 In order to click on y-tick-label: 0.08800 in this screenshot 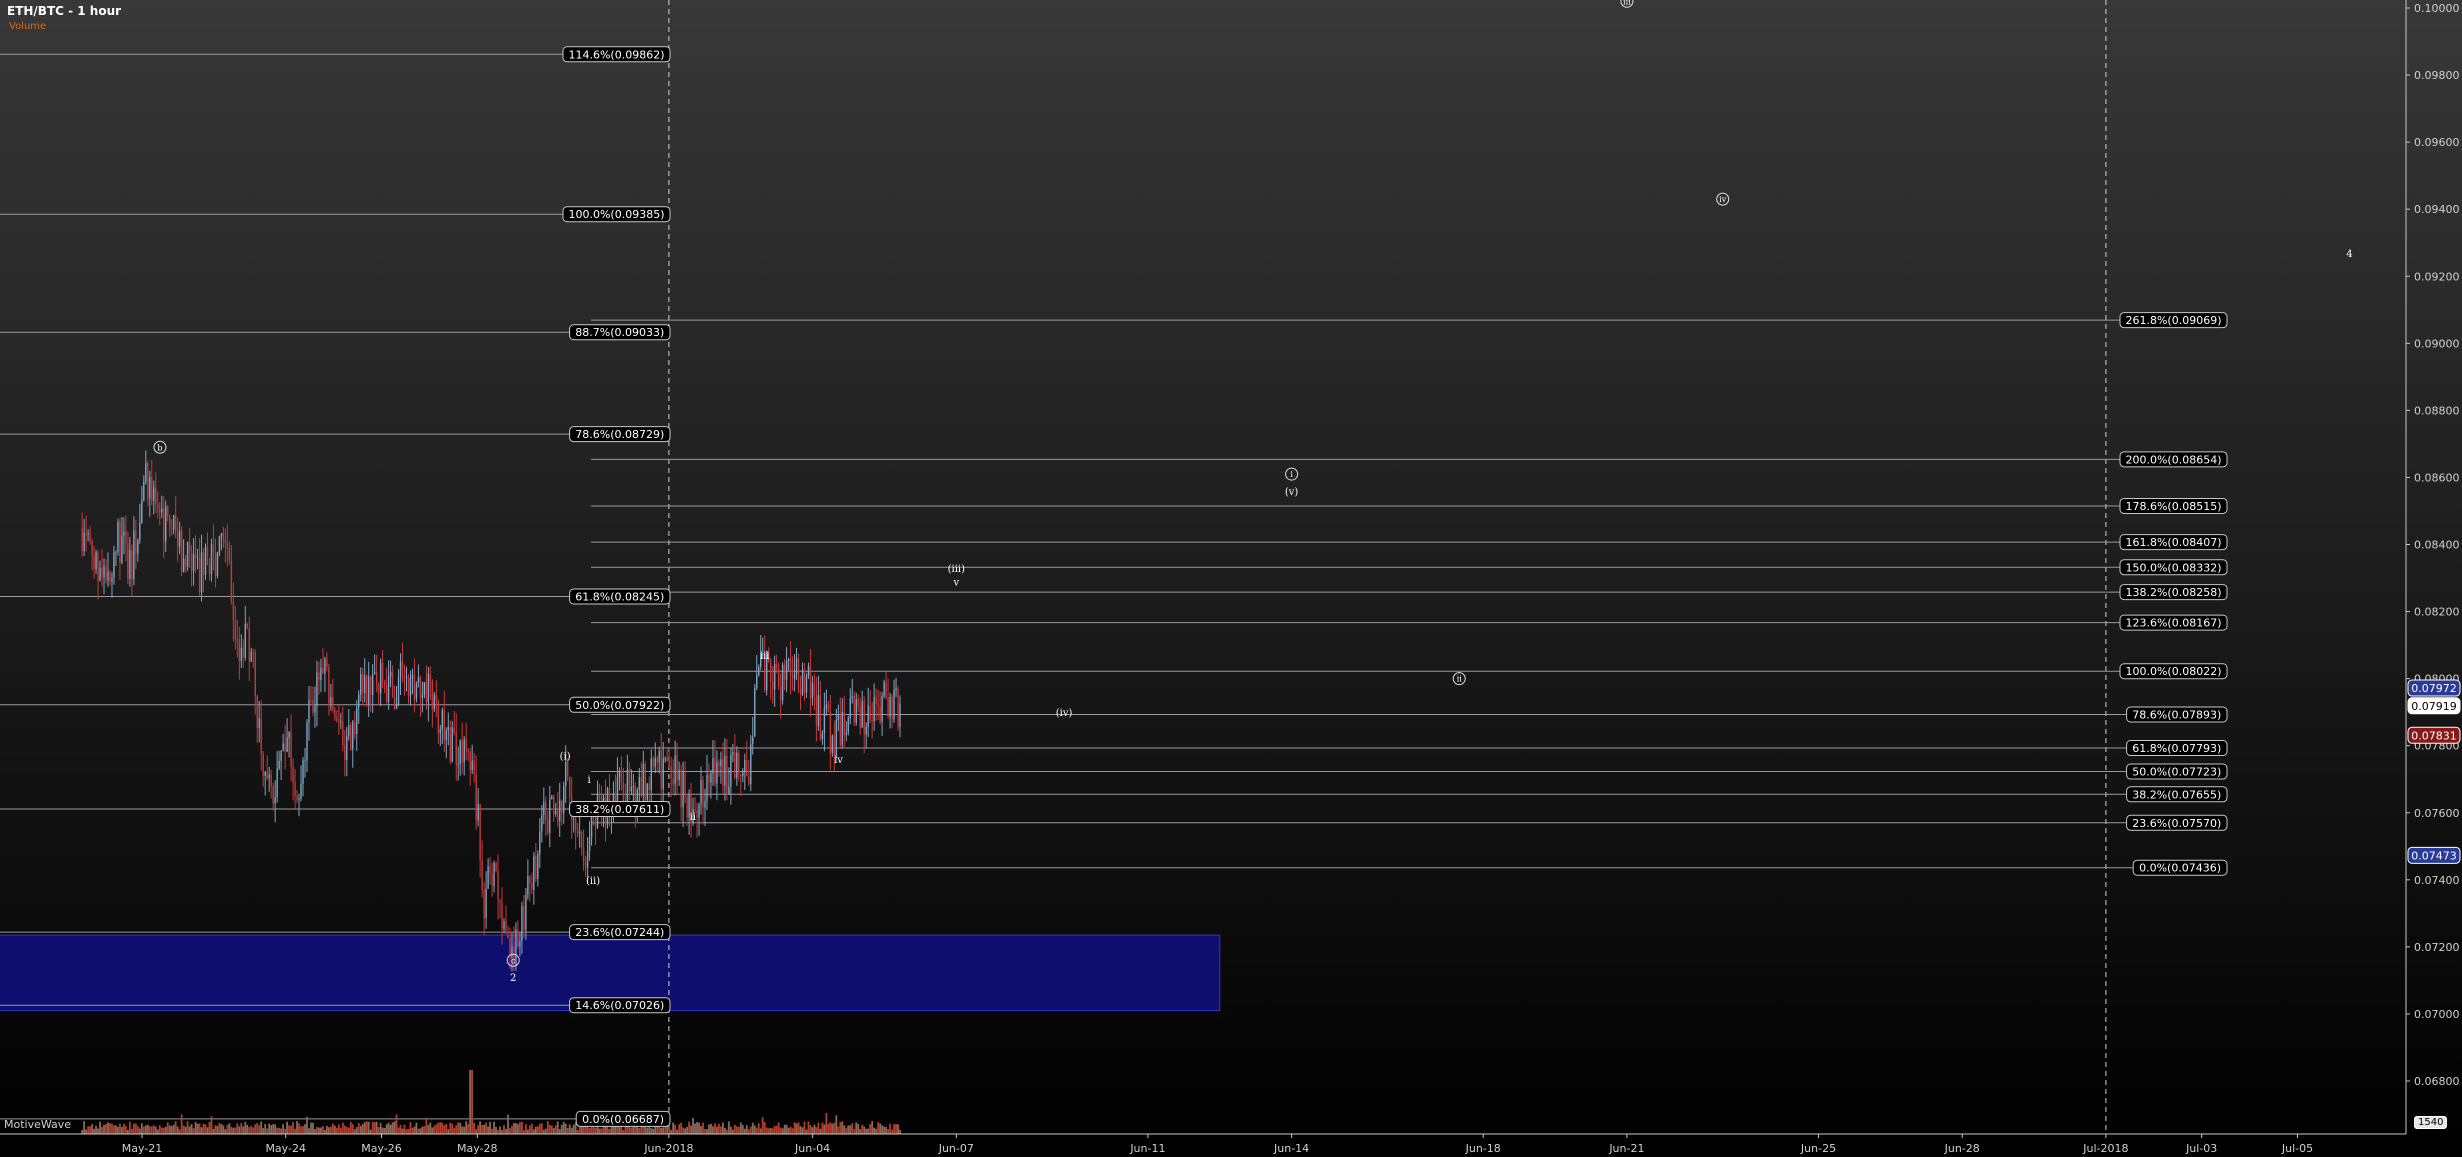, I will do `click(2437, 410)`.